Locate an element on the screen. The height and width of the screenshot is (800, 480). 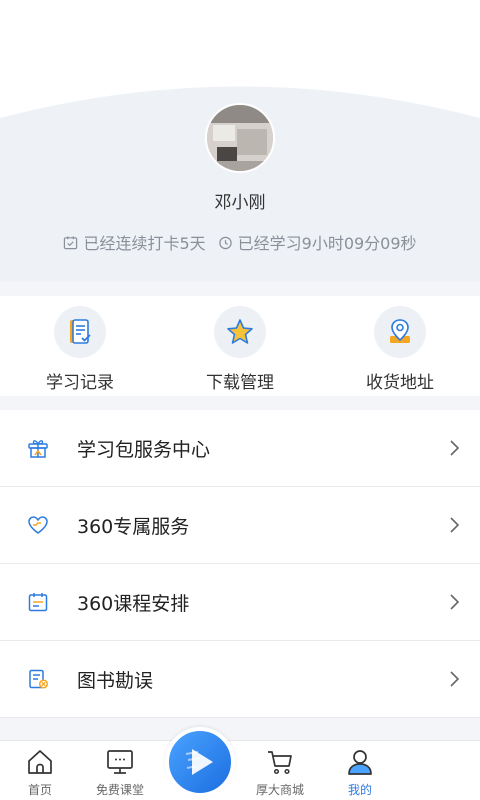
download-star-icon is located at coordinates (240, 332).